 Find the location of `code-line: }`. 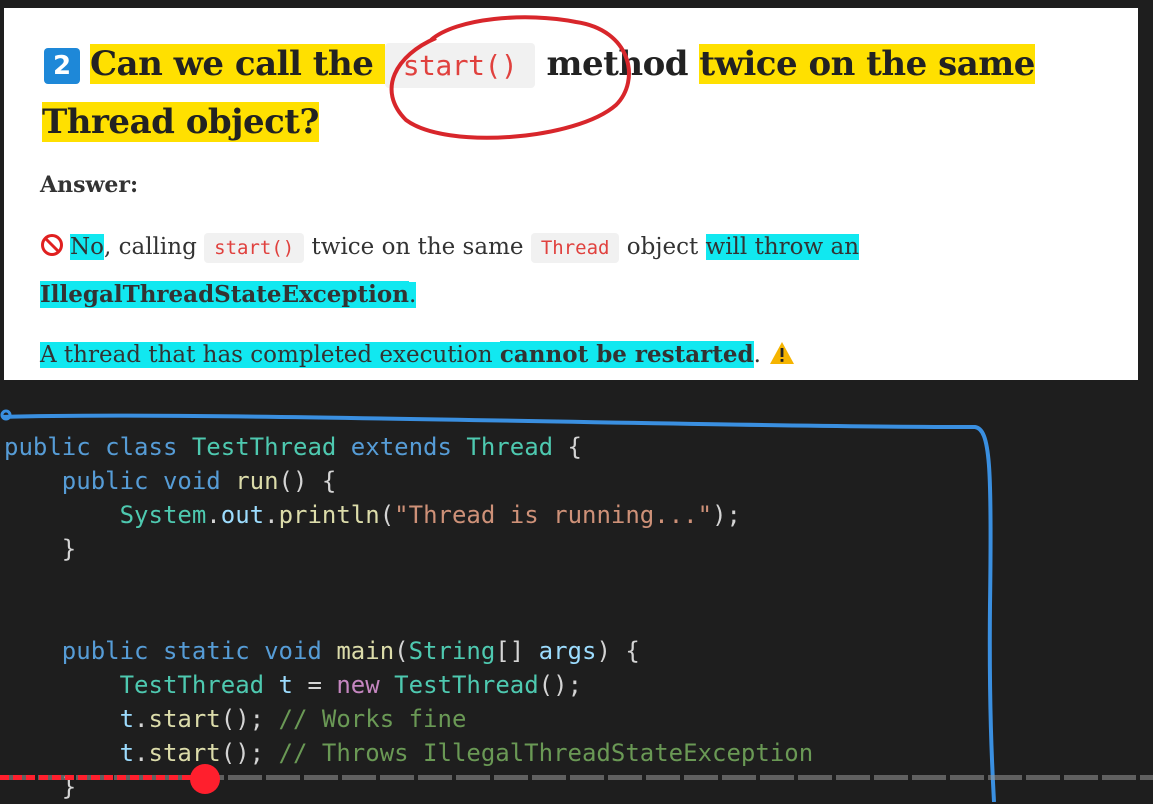

code-line: } is located at coordinates (40, 549).